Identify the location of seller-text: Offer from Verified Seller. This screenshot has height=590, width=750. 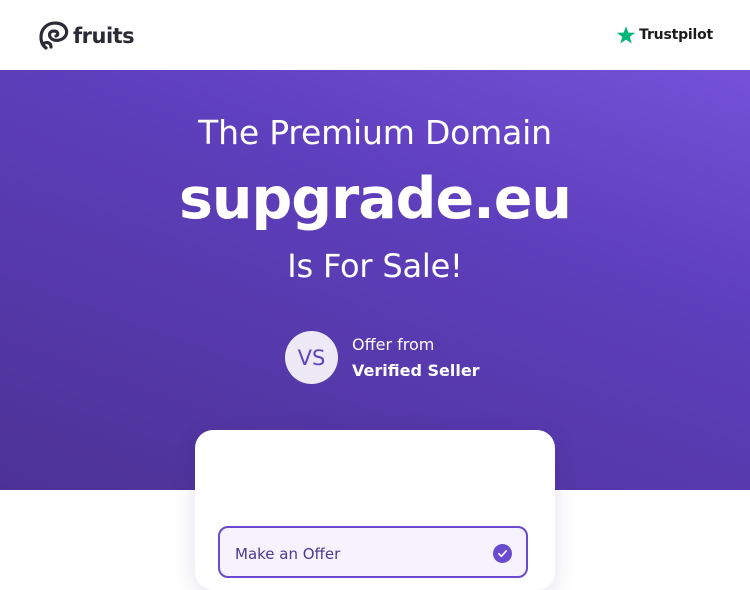
(416, 358).